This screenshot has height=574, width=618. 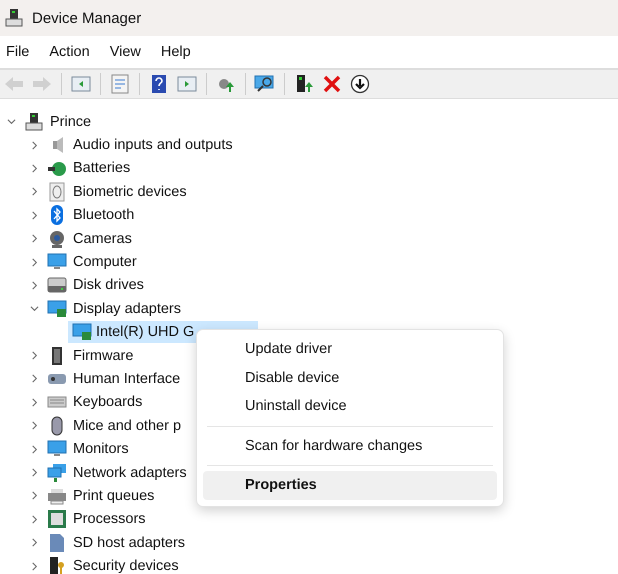 I want to click on download-icon, so click(x=360, y=84).